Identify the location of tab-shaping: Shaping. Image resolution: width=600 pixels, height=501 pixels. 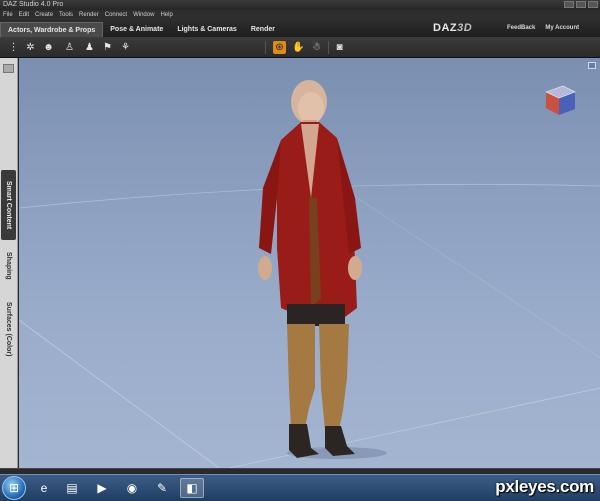
(8, 266).